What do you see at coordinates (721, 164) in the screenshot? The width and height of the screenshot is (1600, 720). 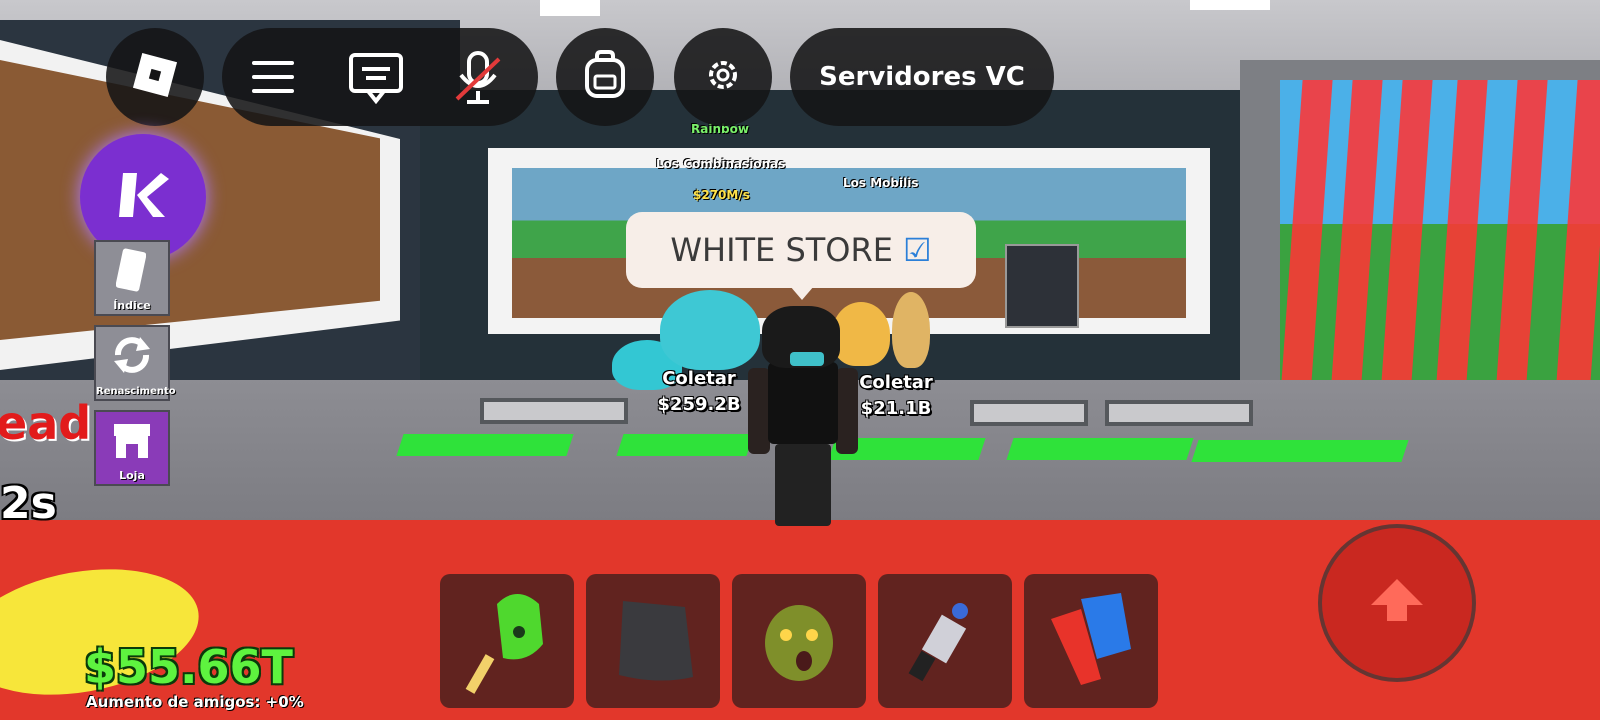 I see `brainrot-name: Los Combinasionas` at bounding box center [721, 164].